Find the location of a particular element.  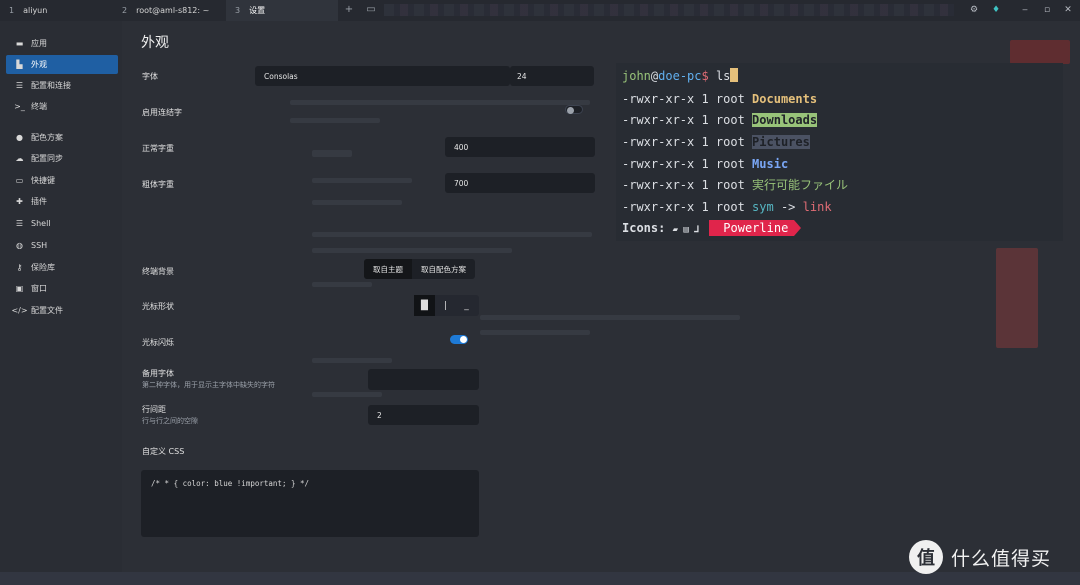

powerline-label: Powerline is located at coordinates (752, 228).